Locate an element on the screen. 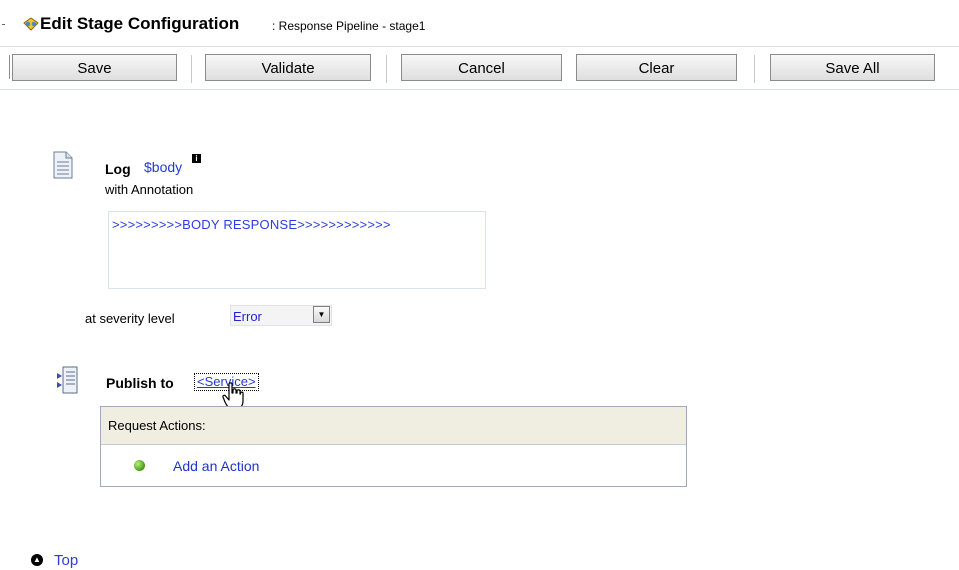 The image size is (959, 570). arrow-up-icon: ▲ is located at coordinates (37, 560).